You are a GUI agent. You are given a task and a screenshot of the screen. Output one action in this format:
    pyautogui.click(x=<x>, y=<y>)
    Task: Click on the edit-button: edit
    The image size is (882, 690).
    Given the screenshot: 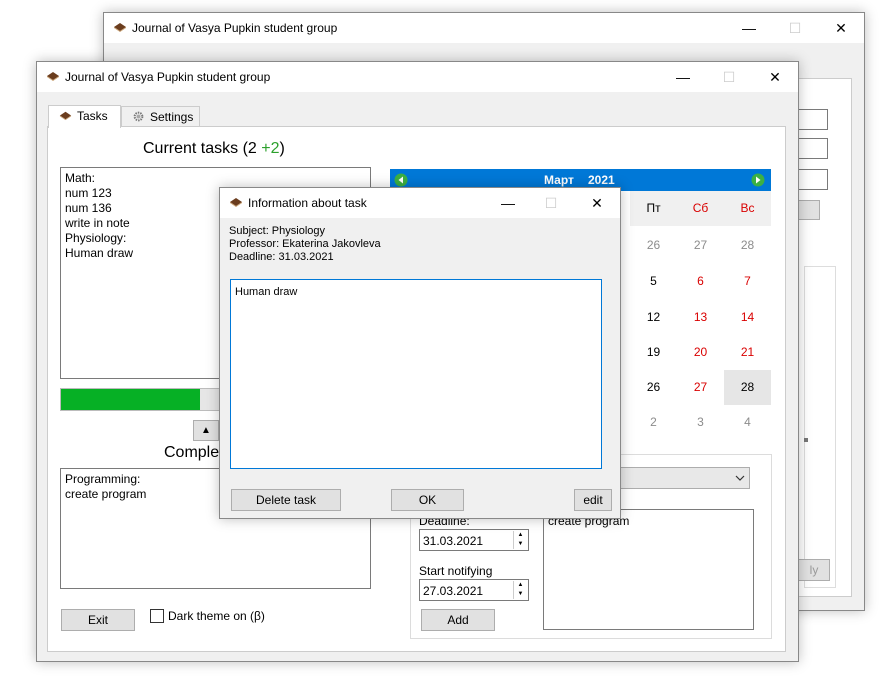 What is the action you would take?
    pyautogui.click(x=593, y=500)
    